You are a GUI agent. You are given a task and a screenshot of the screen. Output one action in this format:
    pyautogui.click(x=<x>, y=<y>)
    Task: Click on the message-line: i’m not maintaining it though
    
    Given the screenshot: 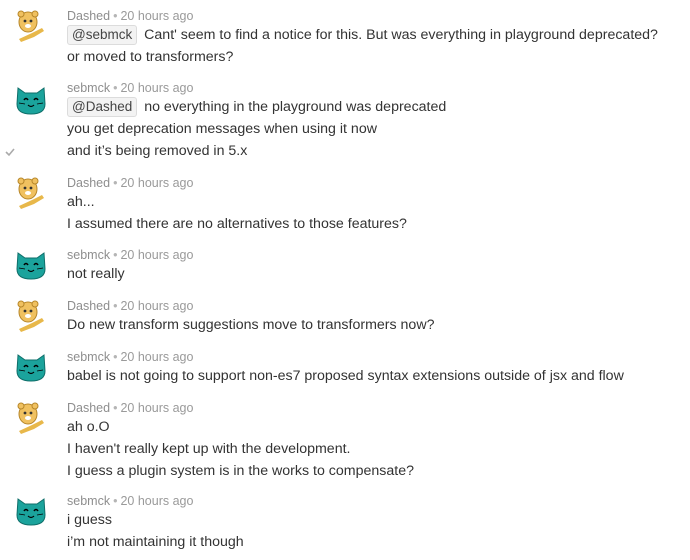 What is the action you would take?
    pyautogui.click(x=374, y=542)
    